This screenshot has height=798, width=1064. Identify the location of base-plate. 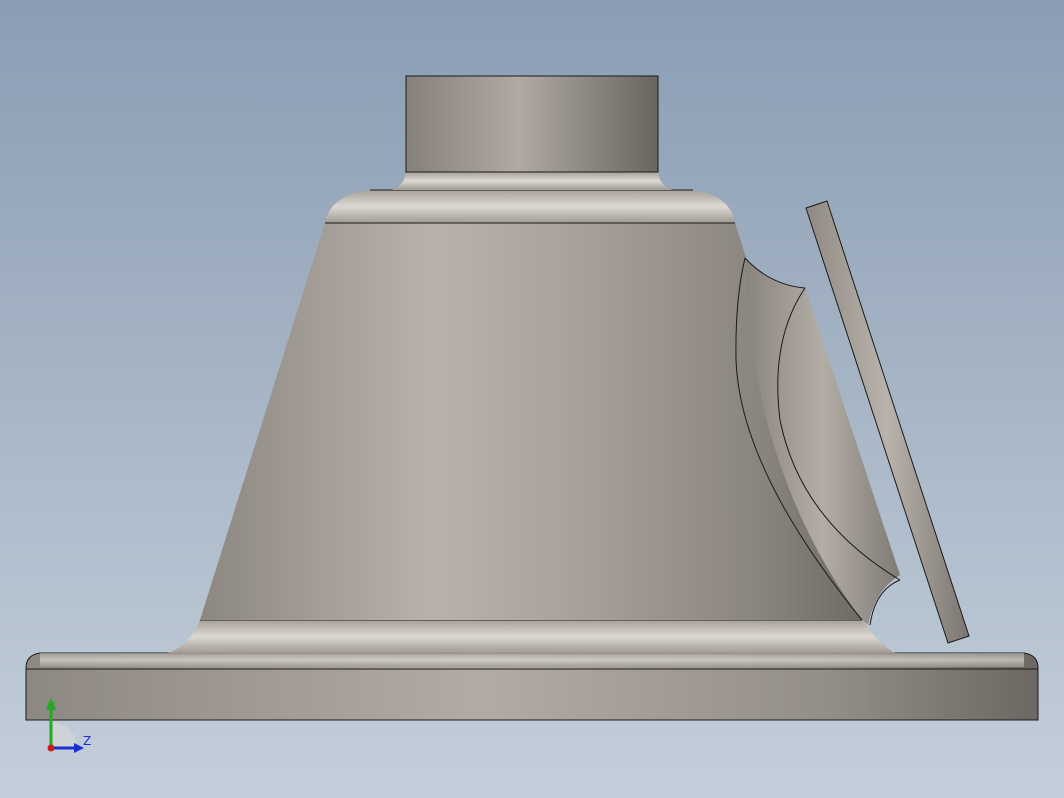
(532, 686).